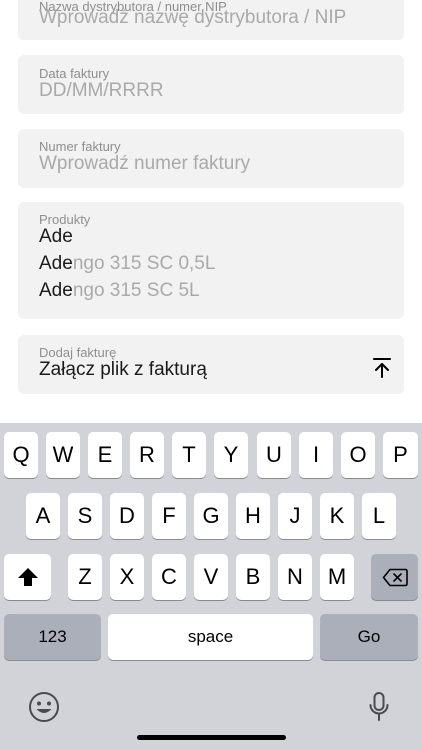 This screenshot has width=422, height=750. What do you see at coordinates (382, 368) in the screenshot?
I see `upload-icon` at bounding box center [382, 368].